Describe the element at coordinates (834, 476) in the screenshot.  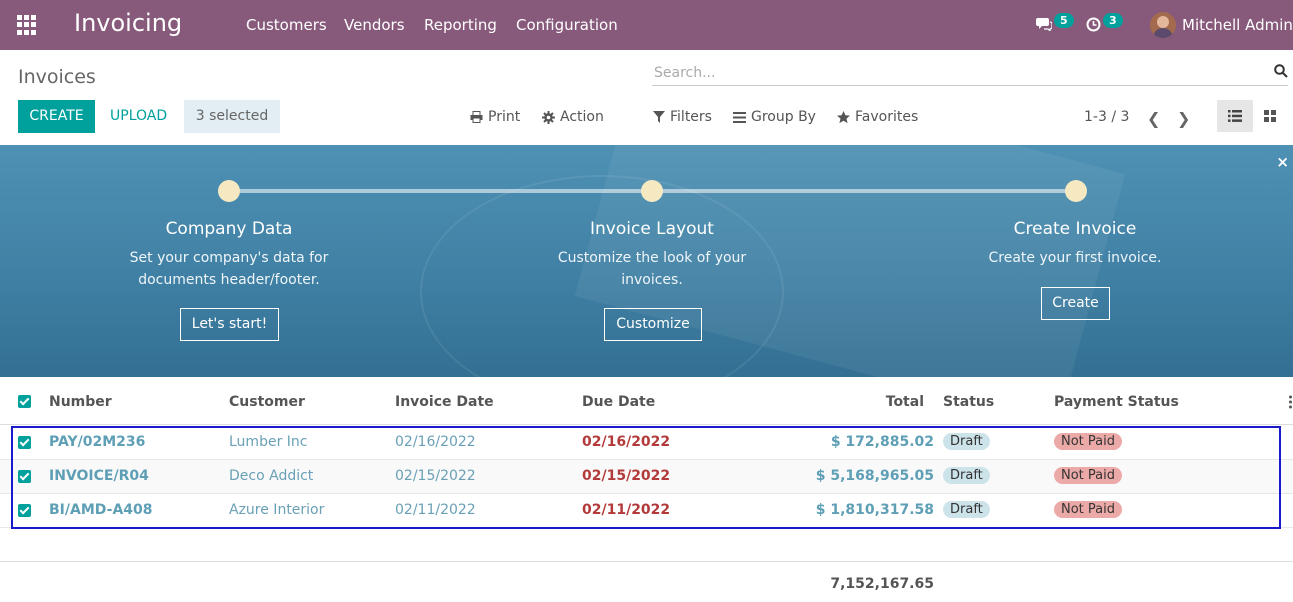
I see `total-amount: $ 5,168,965.05` at that location.